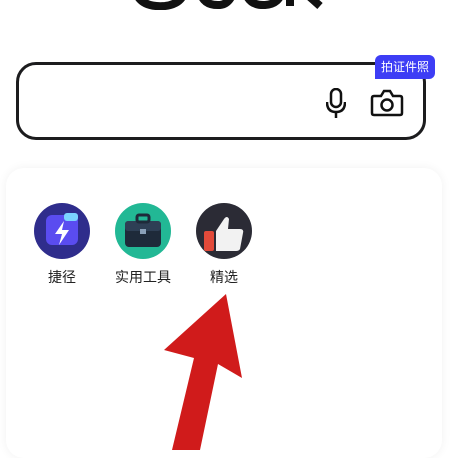 This screenshot has width=452, height=458. What do you see at coordinates (336, 103) in the screenshot?
I see `microphone-icon` at bounding box center [336, 103].